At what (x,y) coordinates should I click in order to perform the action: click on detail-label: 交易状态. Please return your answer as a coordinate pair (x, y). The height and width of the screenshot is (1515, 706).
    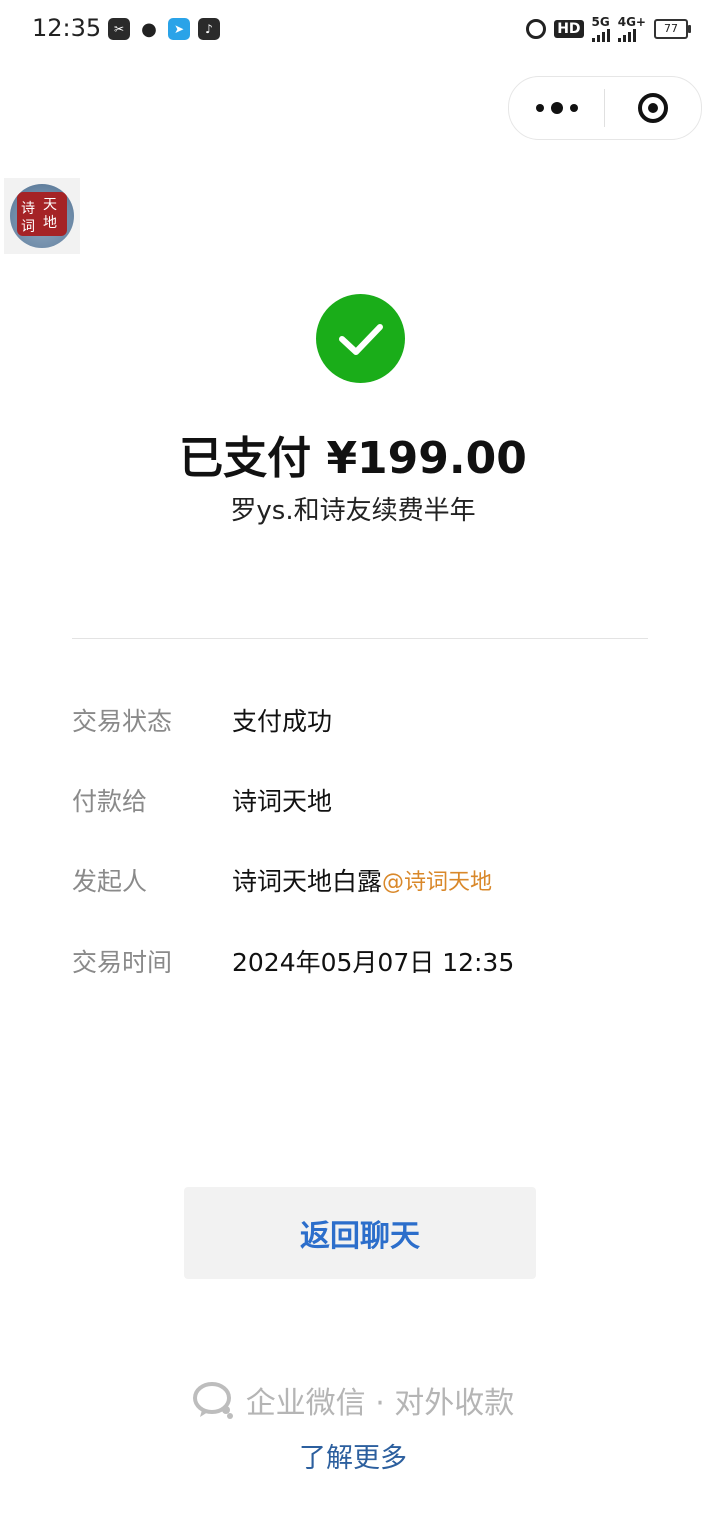
    Looking at the image, I should click on (122, 721).